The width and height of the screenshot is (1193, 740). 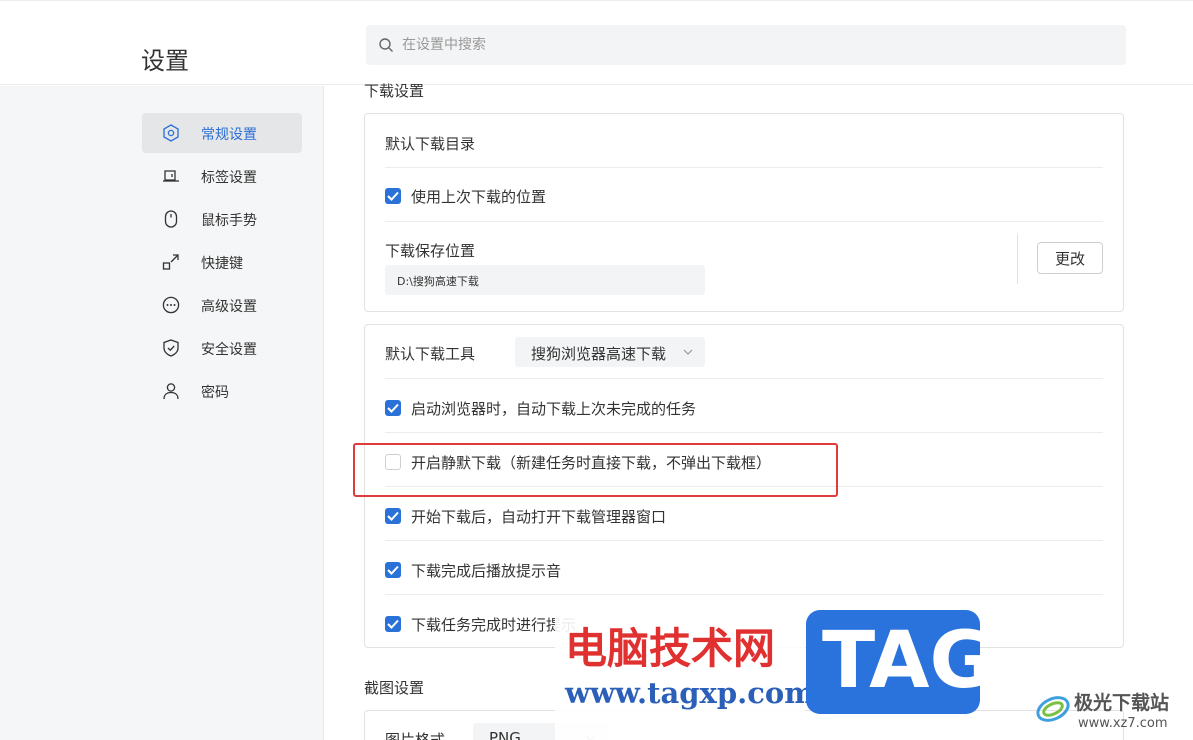 I want to click on download-section-title: 下载设置, so click(x=394, y=91).